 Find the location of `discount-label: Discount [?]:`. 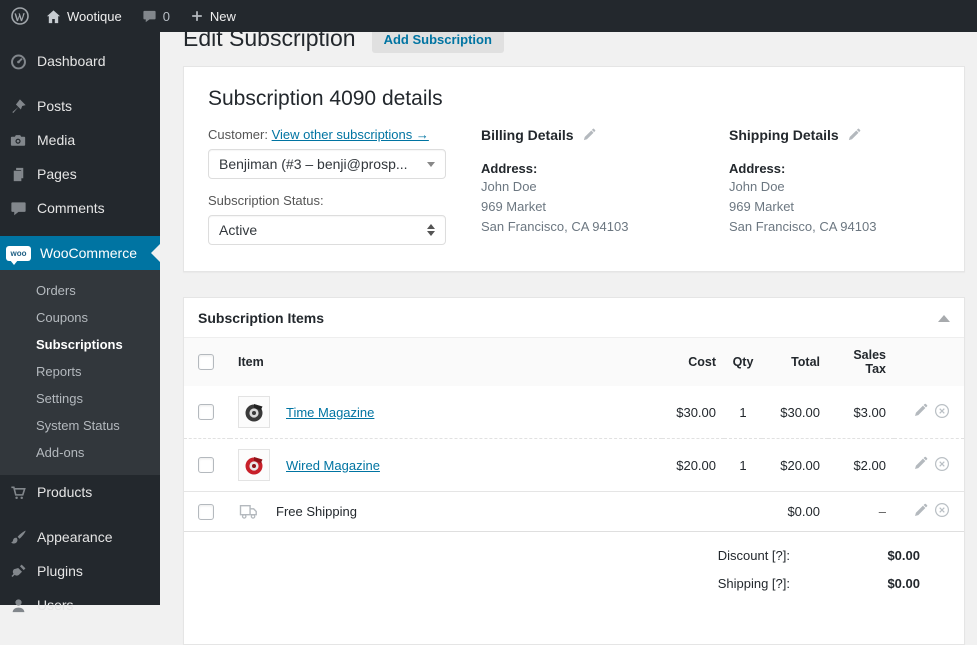

discount-label: Discount [?]: is located at coordinates (753, 555).